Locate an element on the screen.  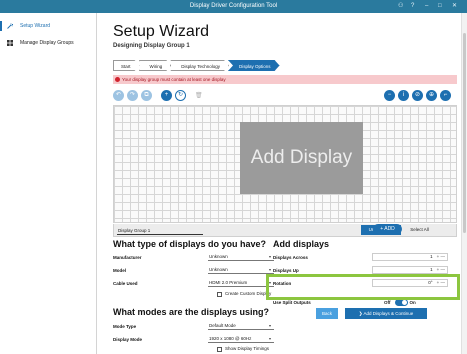
display-type-heading: What type of displays do you have? is located at coordinates (190, 244).